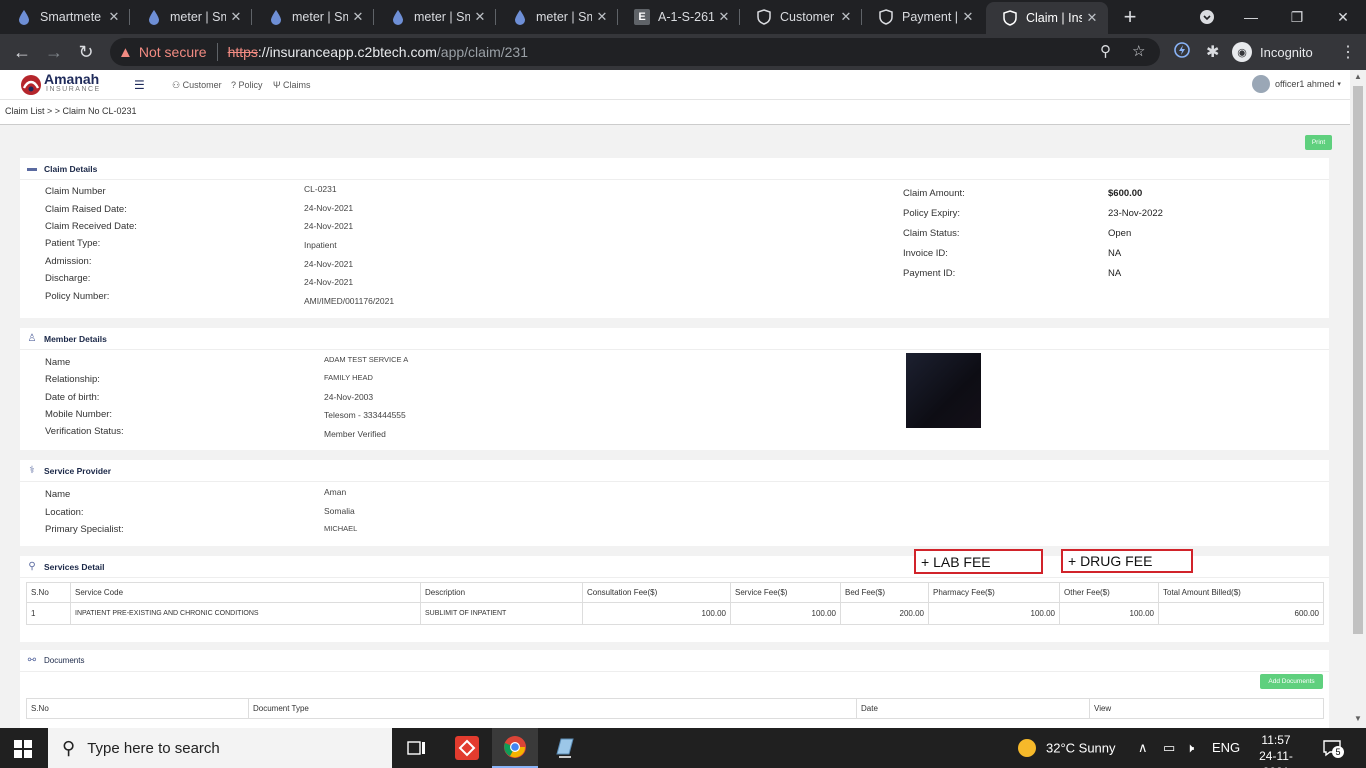  What do you see at coordinates (1358, 718) in the screenshot?
I see `scroll-down-icon: ▼` at bounding box center [1358, 718].